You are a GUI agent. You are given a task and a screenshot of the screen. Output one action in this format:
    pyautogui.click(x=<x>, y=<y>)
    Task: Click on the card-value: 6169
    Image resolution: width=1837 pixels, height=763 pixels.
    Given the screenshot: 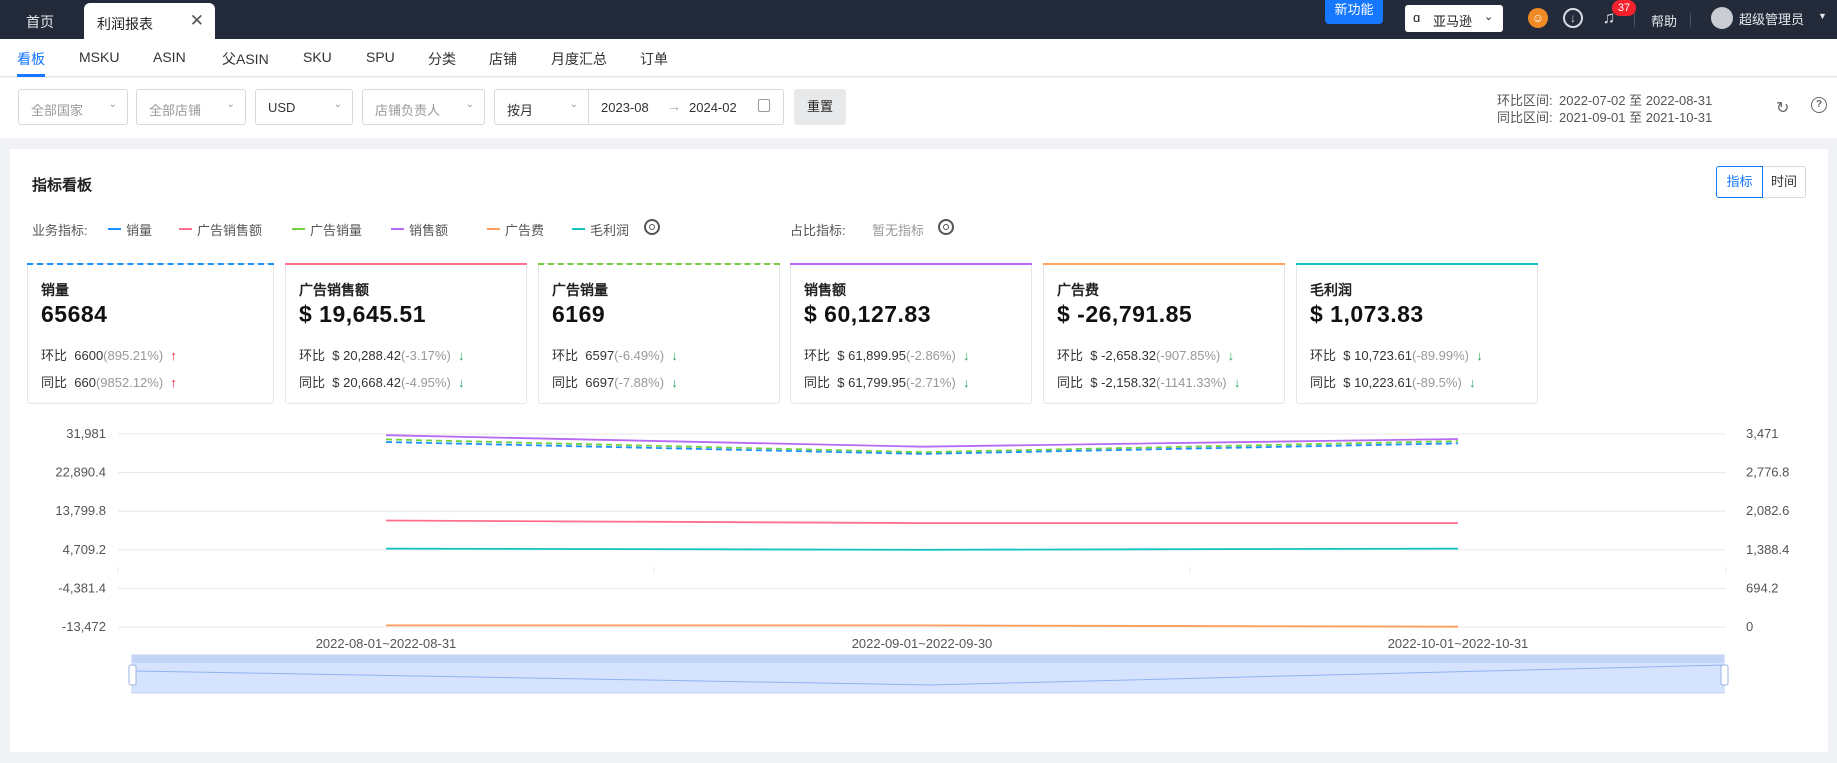 What is the action you would take?
    pyautogui.click(x=579, y=314)
    